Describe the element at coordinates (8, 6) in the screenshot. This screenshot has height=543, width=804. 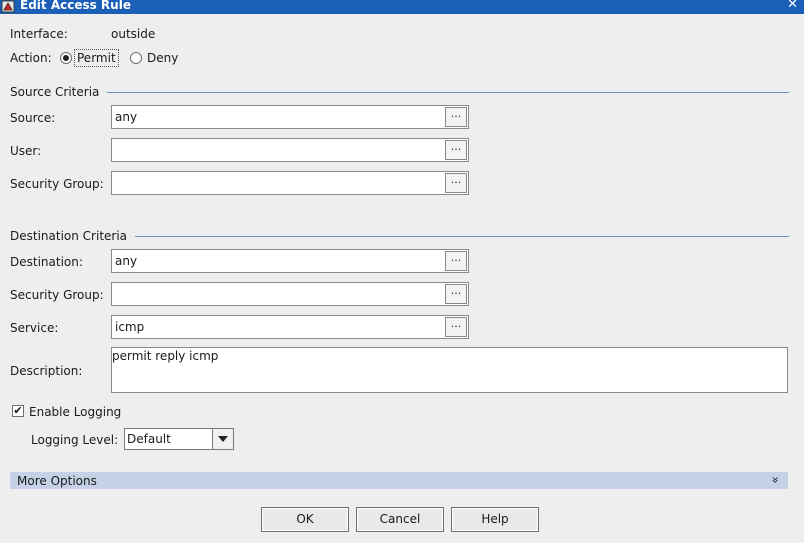
I see `app-icon` at that location.